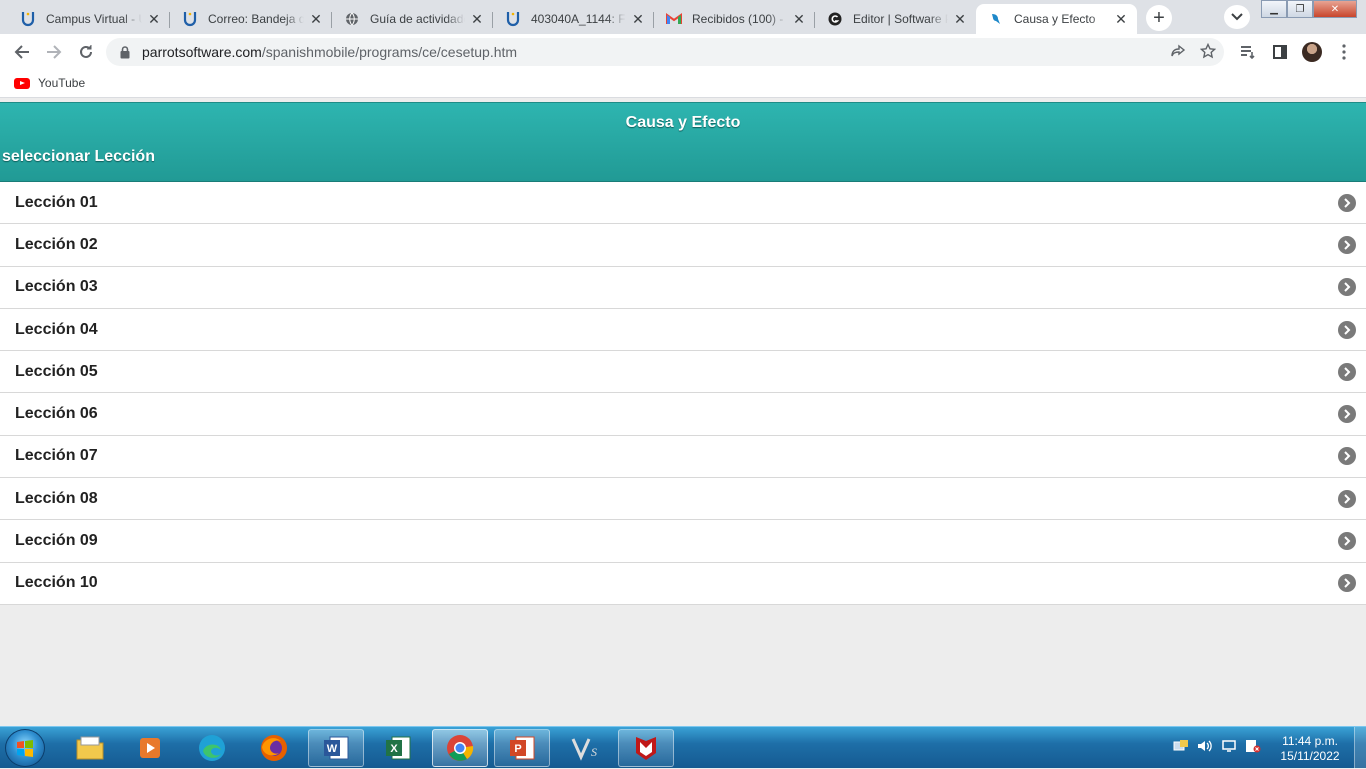 The image size is (1366, 769). What do you see at coordinates (56, 498) in the screenshot?
I see `lesson-label: Lección 08` at bounding box center [56, 498].